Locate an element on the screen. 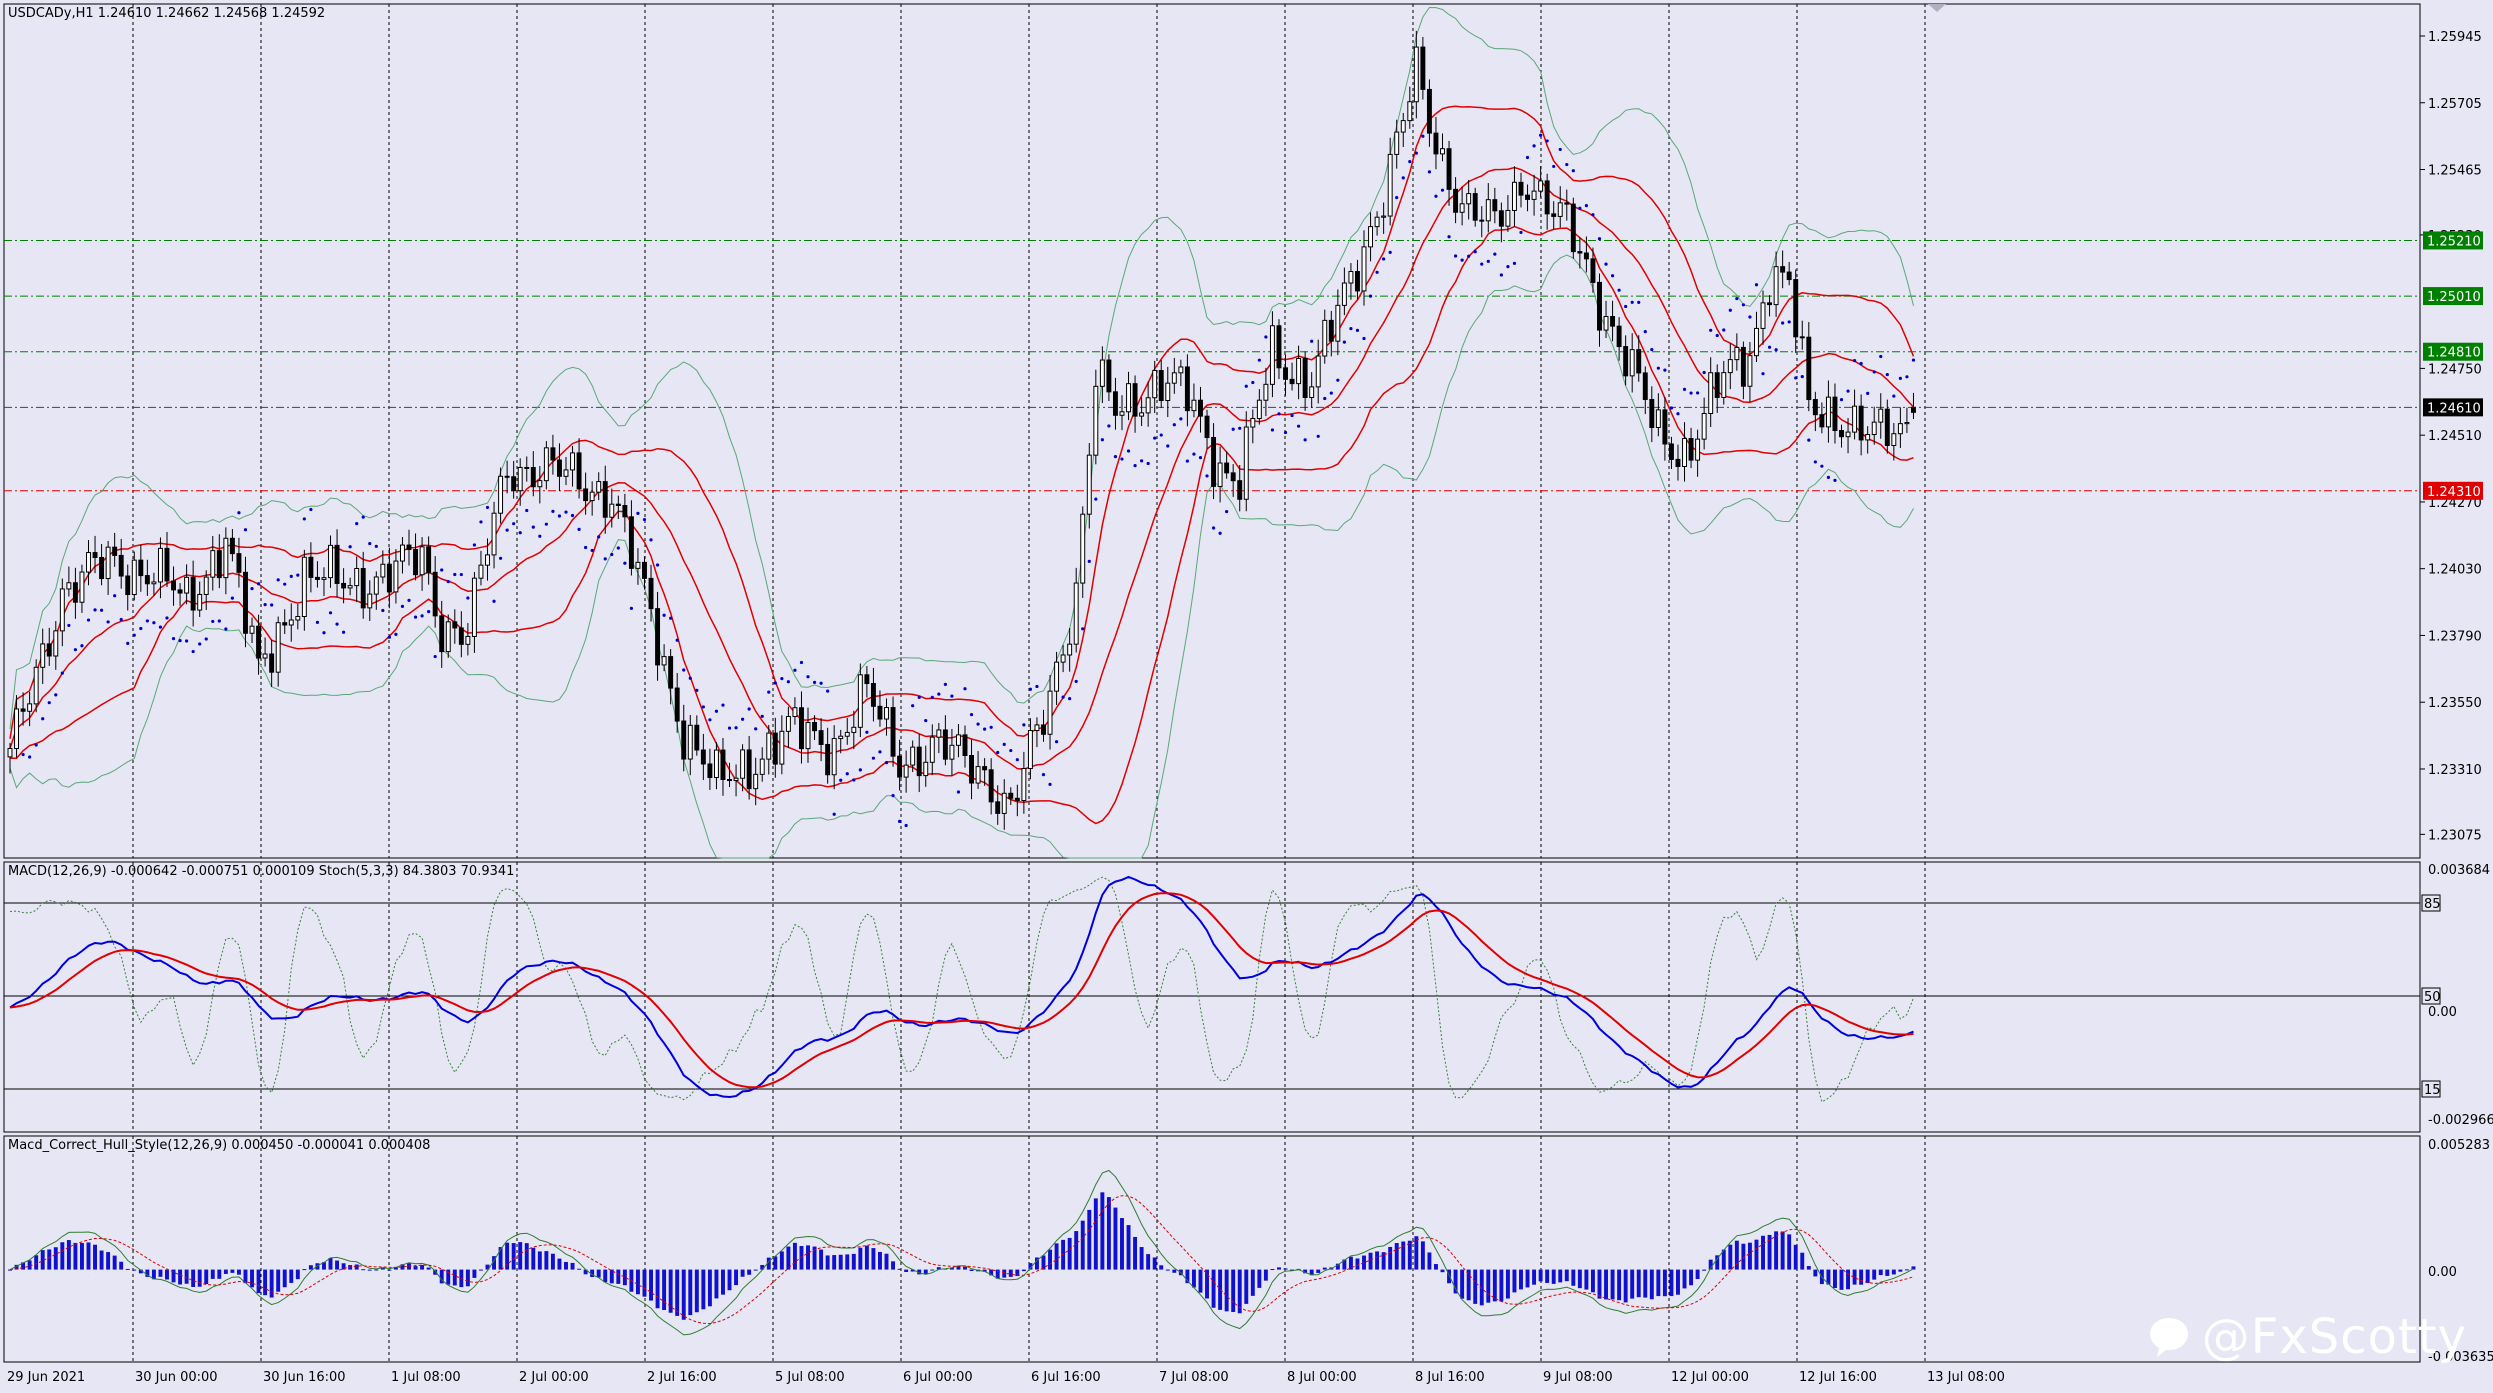  macd-stoch-panel is located at coordinates (961, 989).